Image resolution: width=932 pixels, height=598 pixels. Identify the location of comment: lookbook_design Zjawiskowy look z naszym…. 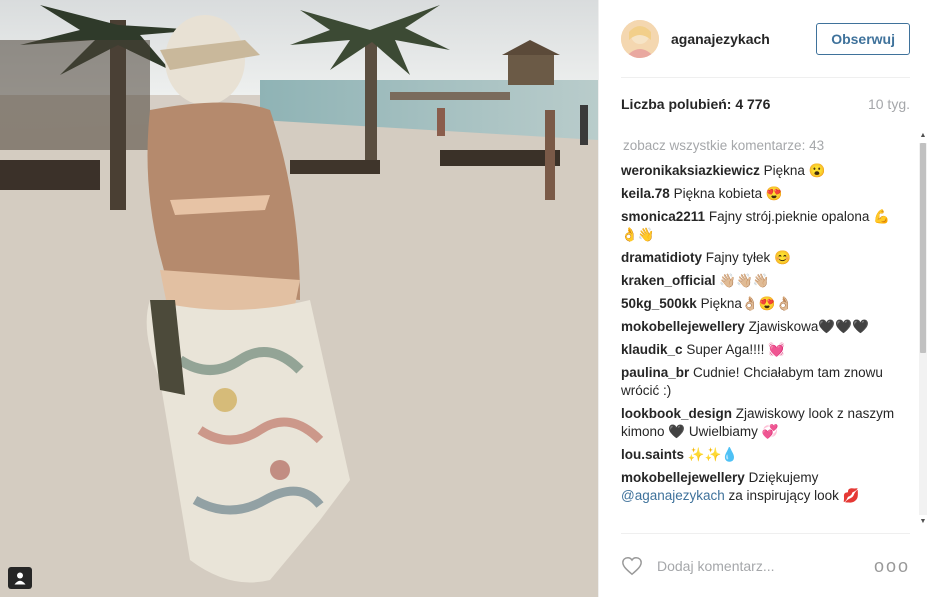
(763, 423).